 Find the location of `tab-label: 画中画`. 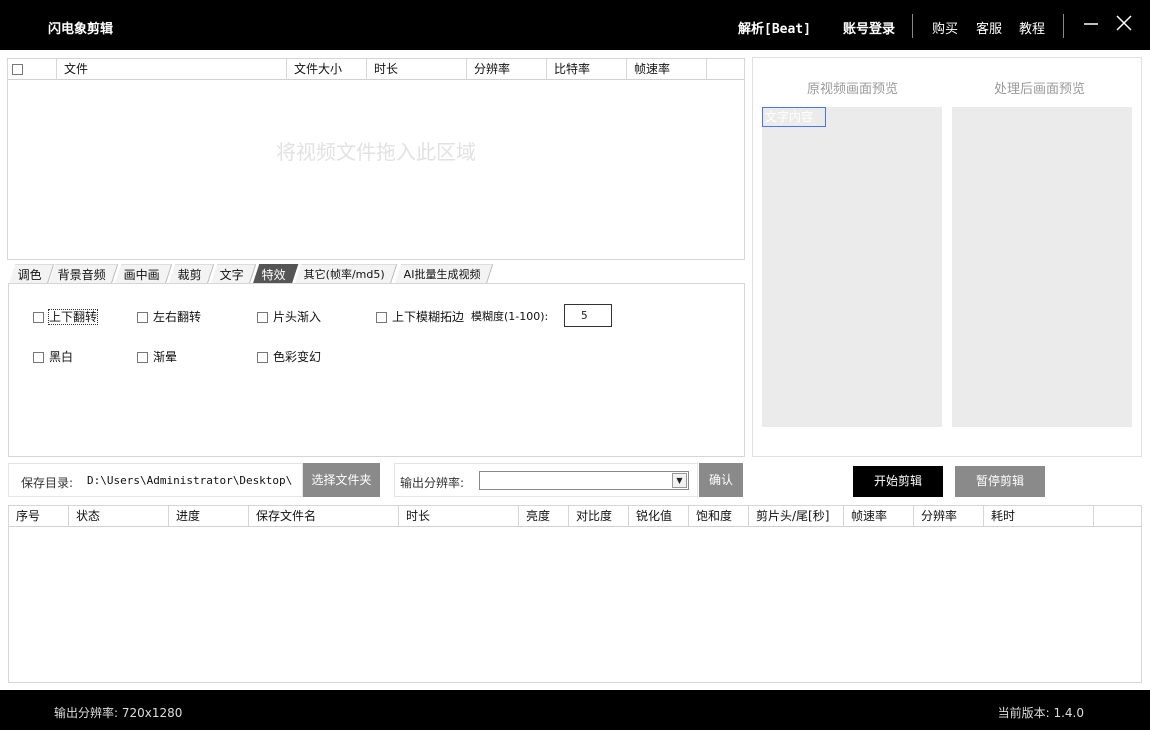

tab-label: 画中画 is located at coordinates (141, 275).